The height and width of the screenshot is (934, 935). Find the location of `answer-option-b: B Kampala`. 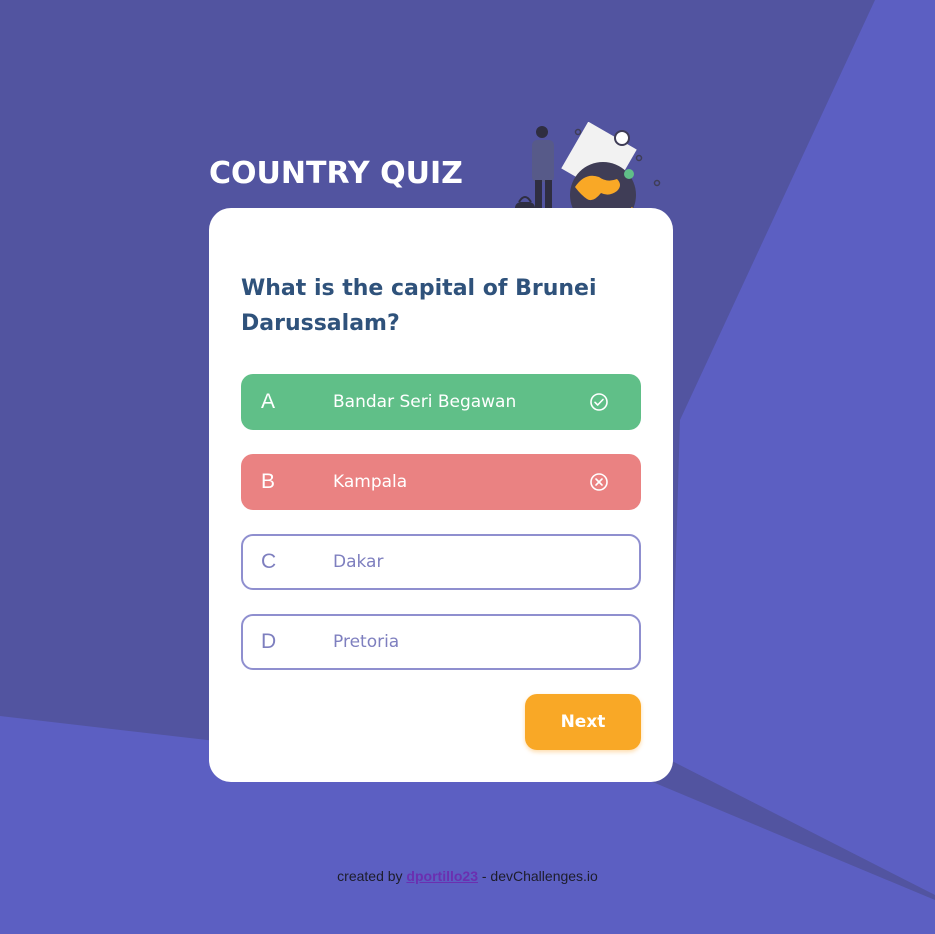

answer-option-b: B Kampala is located at coordinates (441, 482).